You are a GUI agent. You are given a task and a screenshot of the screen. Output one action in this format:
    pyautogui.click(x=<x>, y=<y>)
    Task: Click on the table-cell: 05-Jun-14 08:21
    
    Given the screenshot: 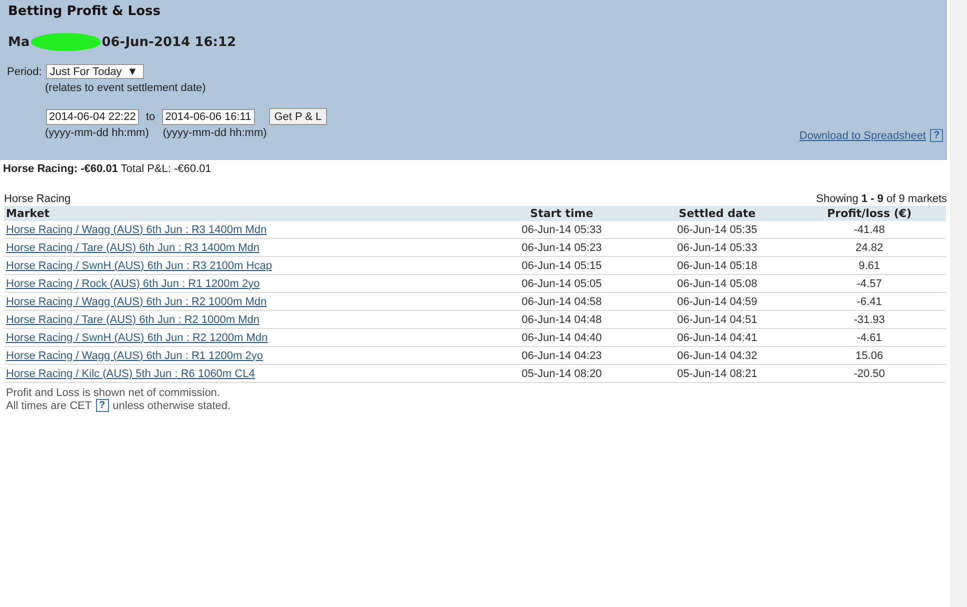 What is the action you would take?
    pyautogui.click(x=717, y=373)
    